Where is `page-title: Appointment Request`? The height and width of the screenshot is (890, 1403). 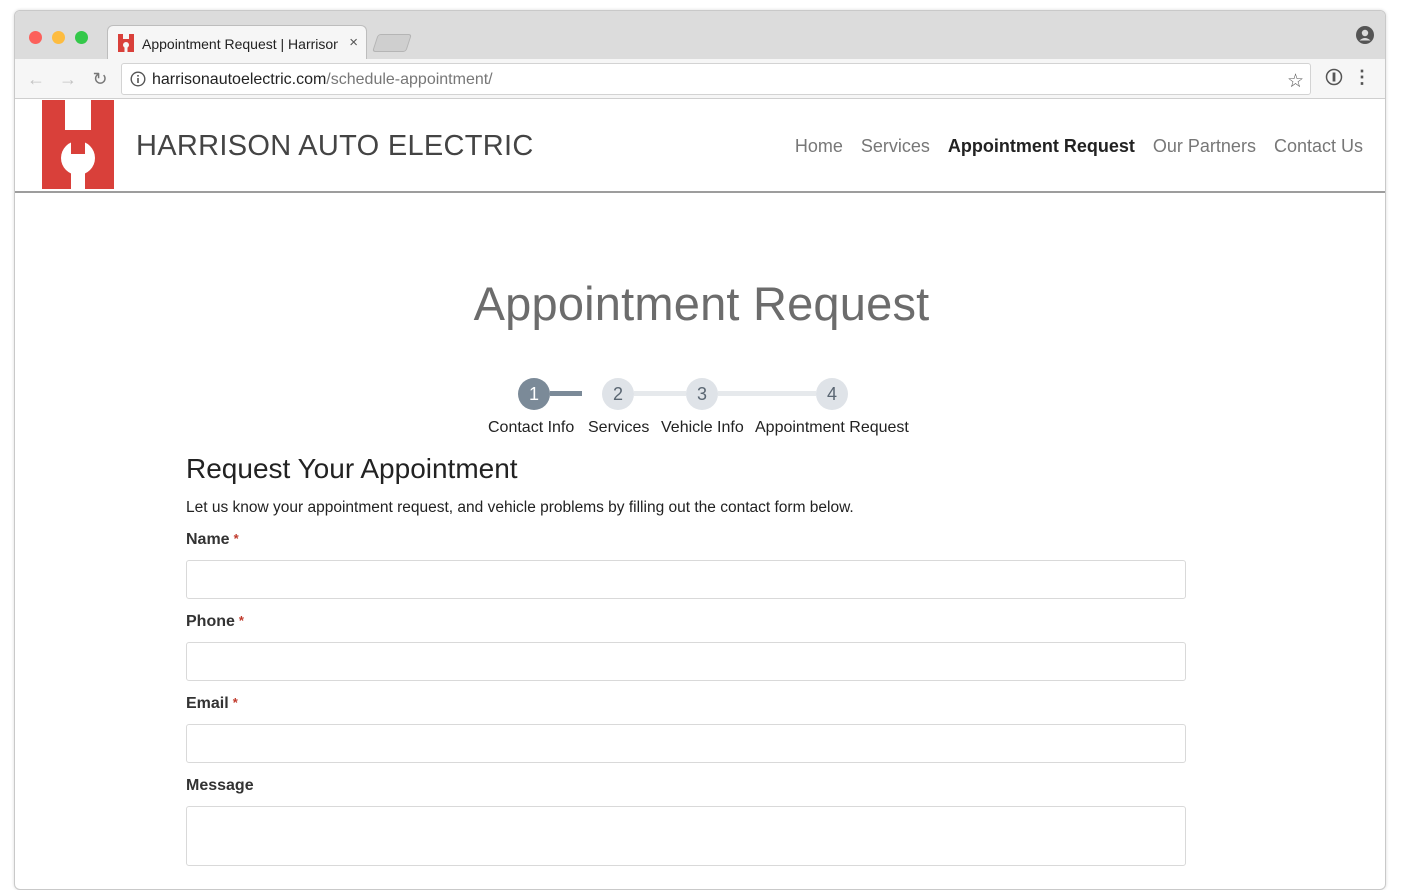
page-title: Appointment Request is located at coordinates (701, 303).